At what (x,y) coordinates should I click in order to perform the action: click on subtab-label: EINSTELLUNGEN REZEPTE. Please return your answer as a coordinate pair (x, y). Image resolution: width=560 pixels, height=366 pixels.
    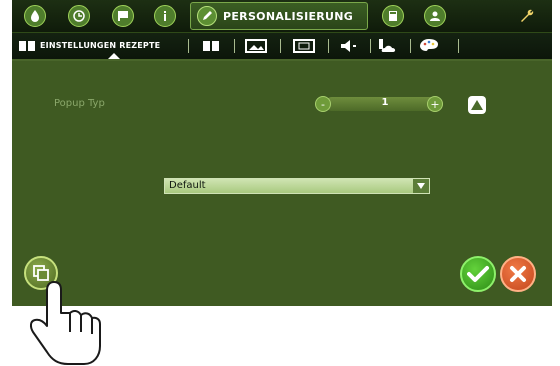
    Looking at the image, I should click on (100, 45).